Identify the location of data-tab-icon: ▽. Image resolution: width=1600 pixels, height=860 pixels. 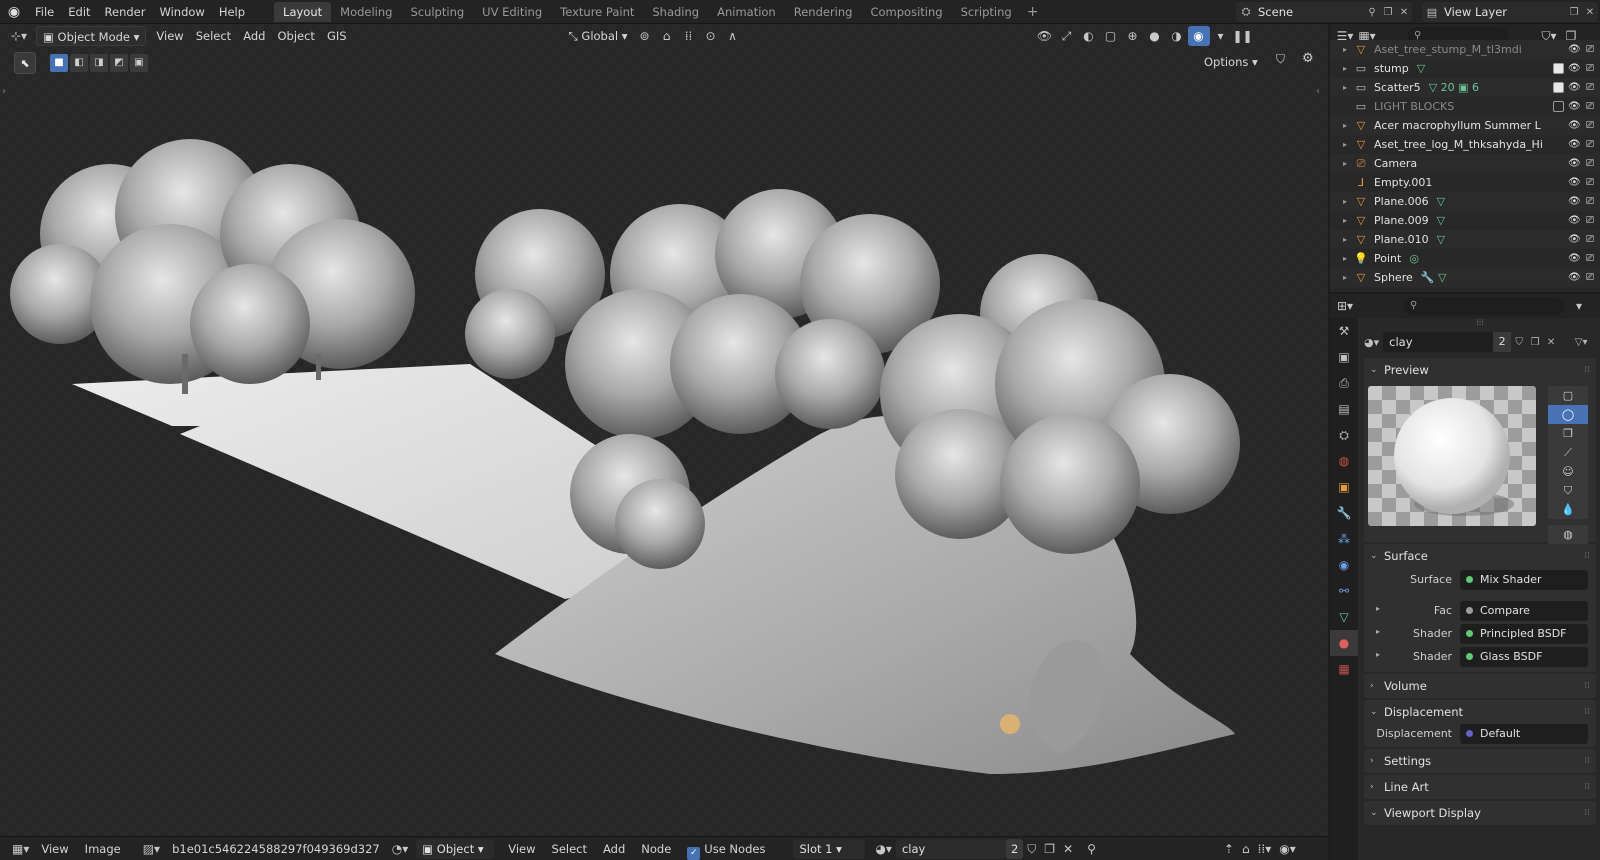
(1344, 617).